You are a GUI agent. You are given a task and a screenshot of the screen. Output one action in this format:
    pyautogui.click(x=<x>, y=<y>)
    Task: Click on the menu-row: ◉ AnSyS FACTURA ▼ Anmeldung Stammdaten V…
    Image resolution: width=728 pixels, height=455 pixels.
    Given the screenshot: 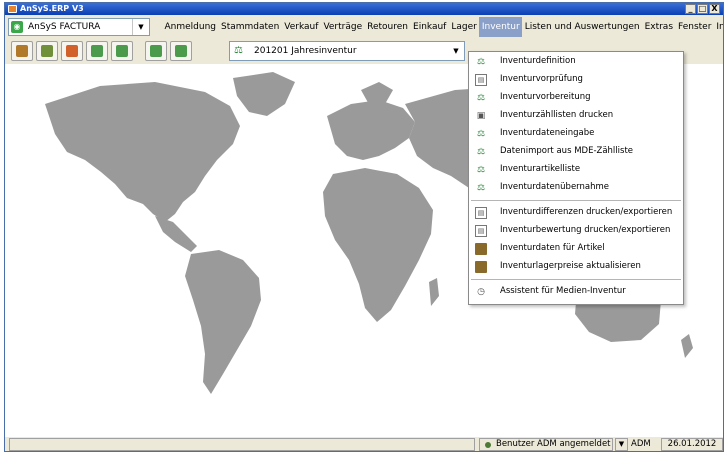 What is the action you would take?
    pyautogui.click(x=364, y=27)
    